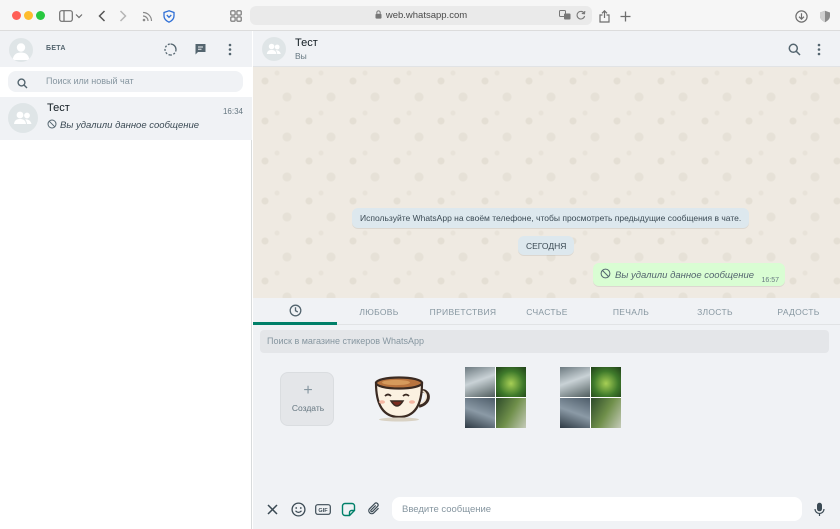  What do you see at coordinates (90, 81) in the screenshot?
I see `search-placeholder: Поиск или новый чат` at bounding box center [90, 81].